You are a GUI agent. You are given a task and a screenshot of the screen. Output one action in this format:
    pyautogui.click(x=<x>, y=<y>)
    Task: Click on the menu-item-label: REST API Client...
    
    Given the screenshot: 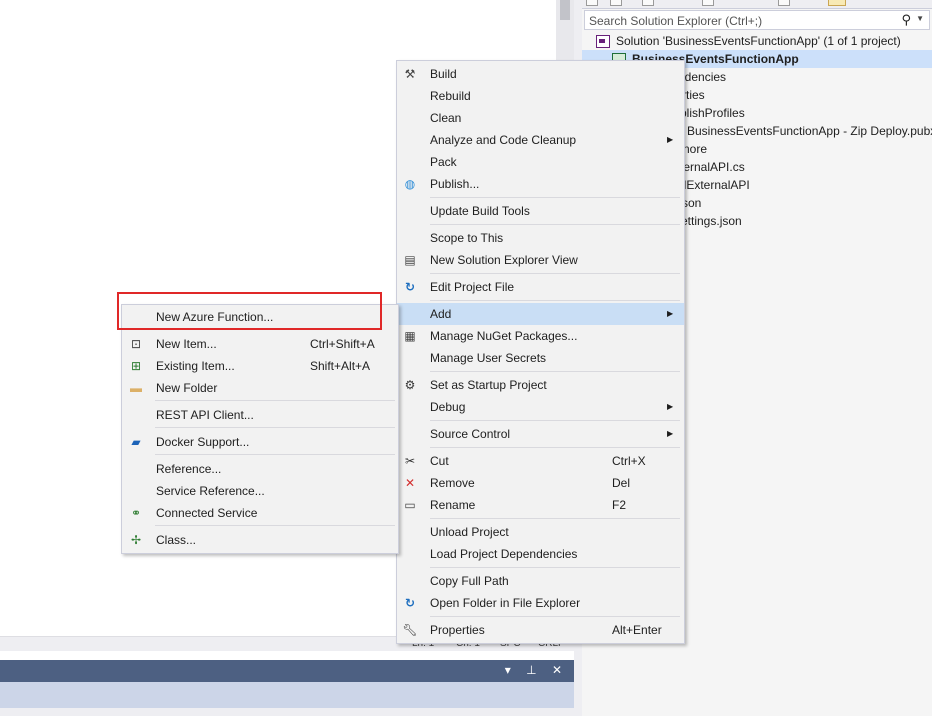 What is the action you would take?
    pyautogui.click(x=205, y=415)
    